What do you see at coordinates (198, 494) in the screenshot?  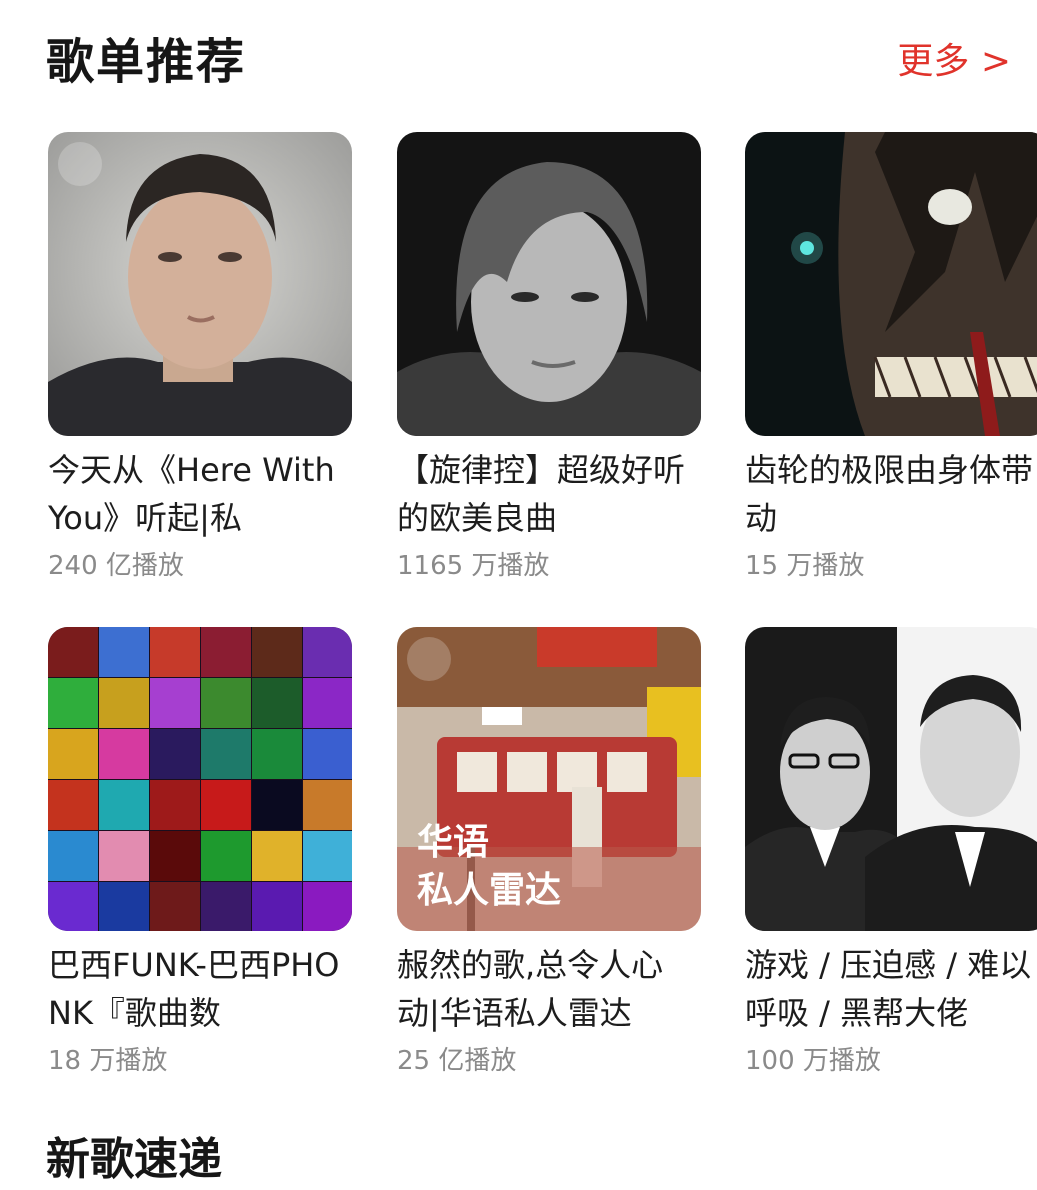 I see `playlist-title: 今天从《Here With You》听起|私` at bounding box center [198, 494].